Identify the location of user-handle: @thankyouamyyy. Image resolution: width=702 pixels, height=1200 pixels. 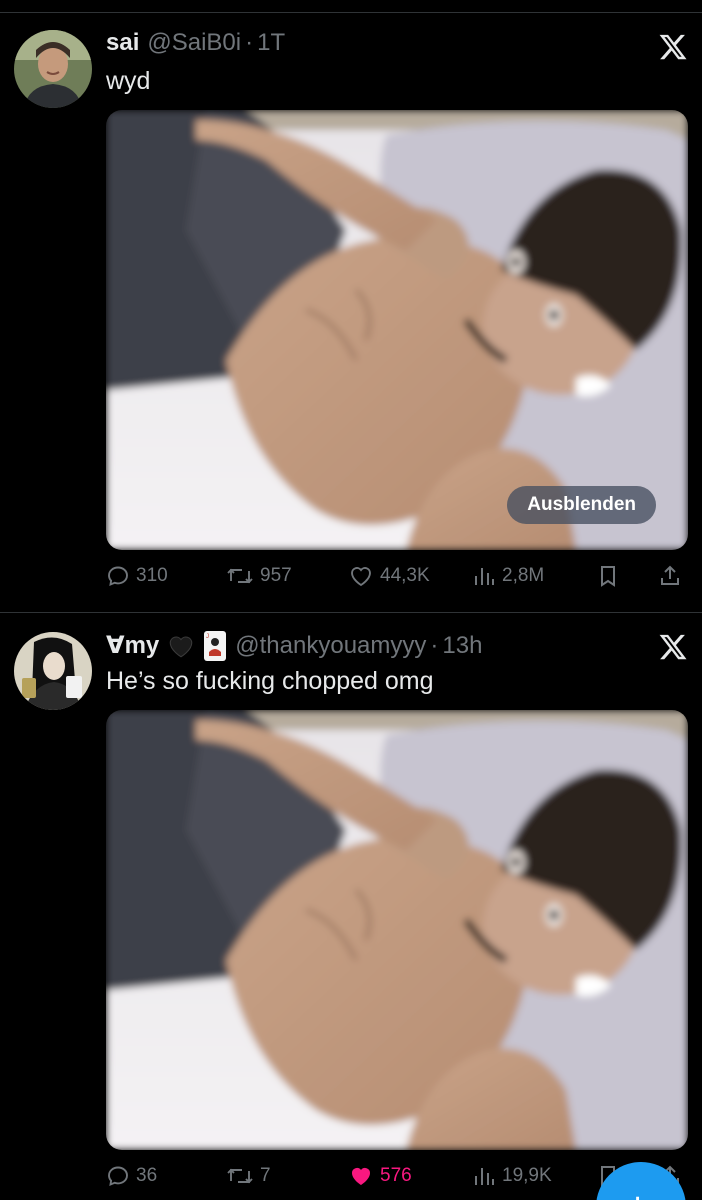
(330, 646).